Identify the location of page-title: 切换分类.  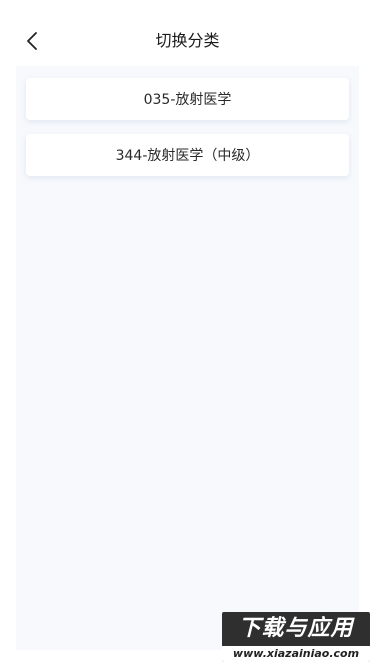
(187, 40).